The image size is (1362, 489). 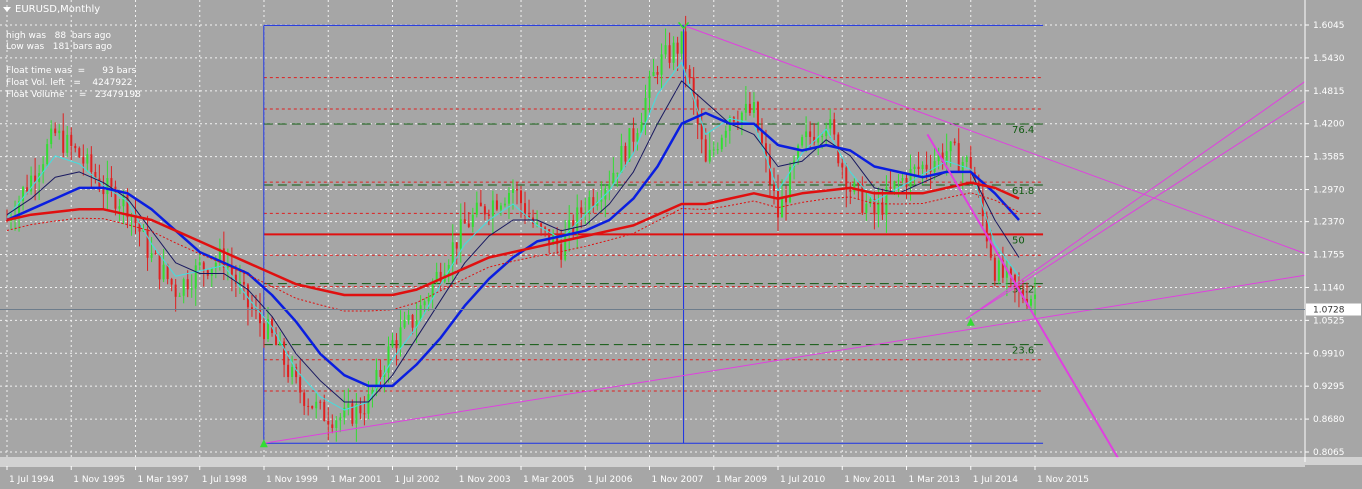 What do you see at coordinates (73, 95) in the screenshot?
I see `info-line-6: Float Volume = 23479198` at bounding box center [73, 95].